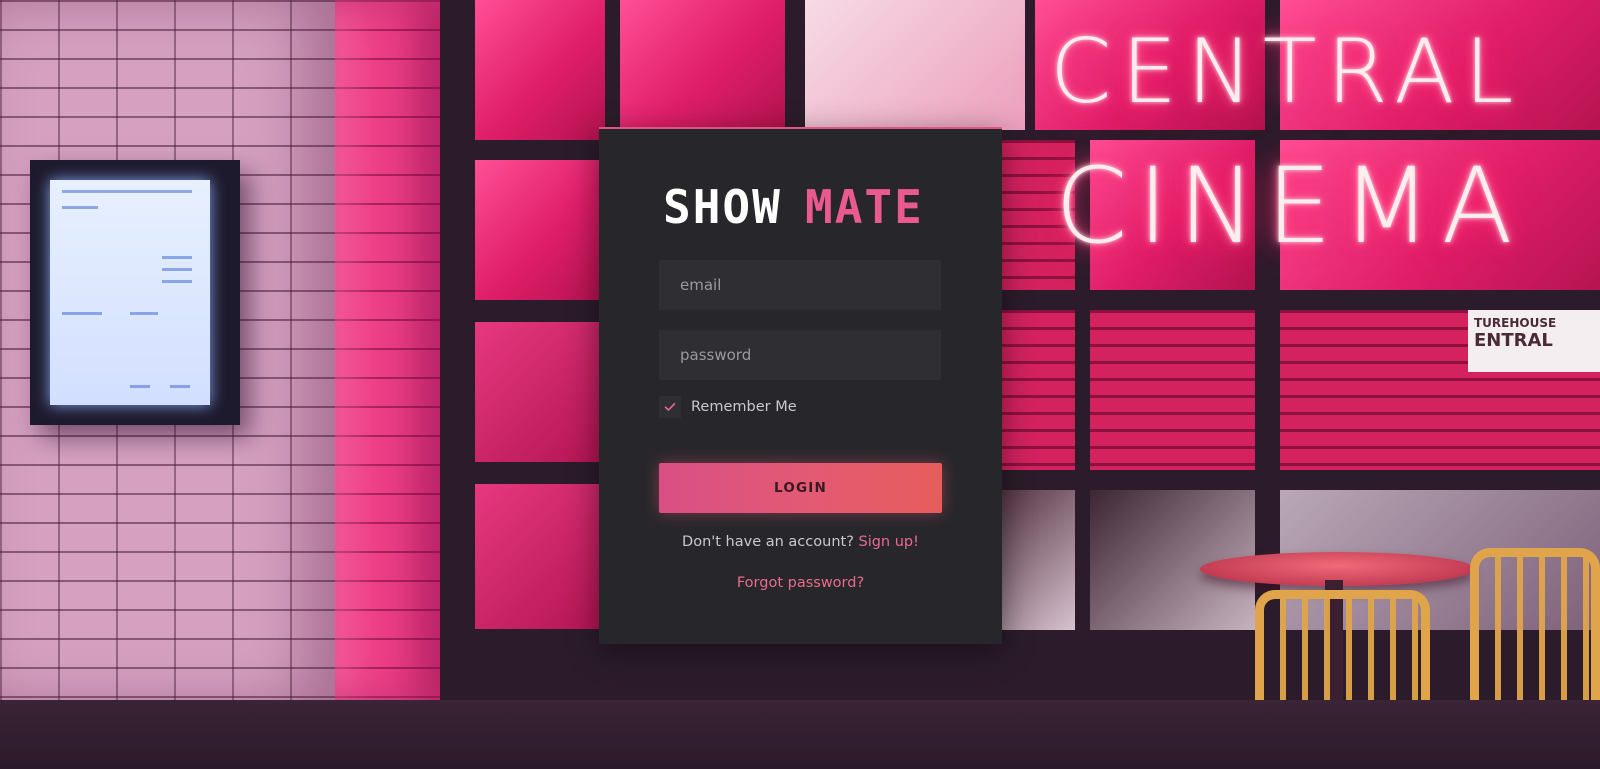  I want to click on showmate-logo: SHOW MATE, so click(801, 206).